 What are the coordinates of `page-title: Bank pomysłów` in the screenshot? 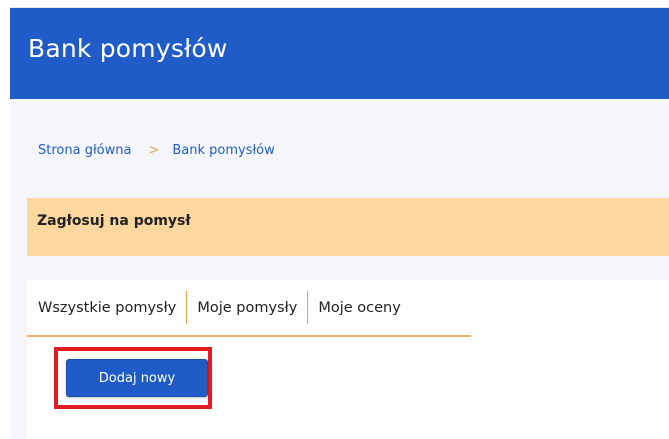 It's located at (128, 48).